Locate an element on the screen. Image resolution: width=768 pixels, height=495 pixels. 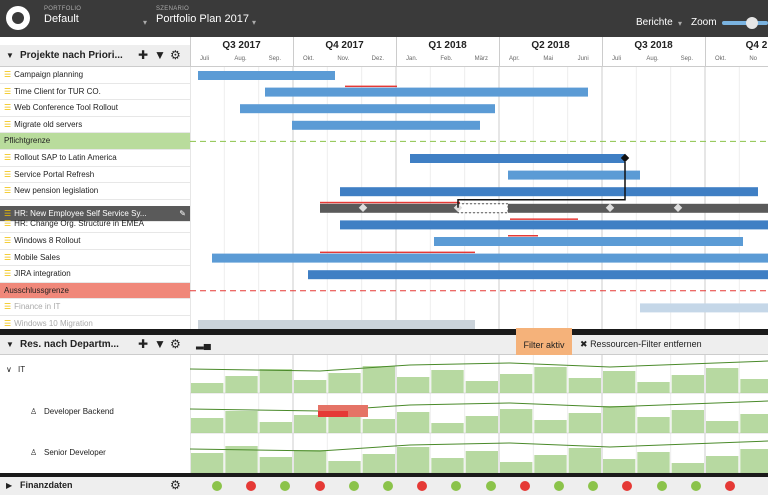
filter-active-badge: Filter aktiv is located at coordinates (544, 341).